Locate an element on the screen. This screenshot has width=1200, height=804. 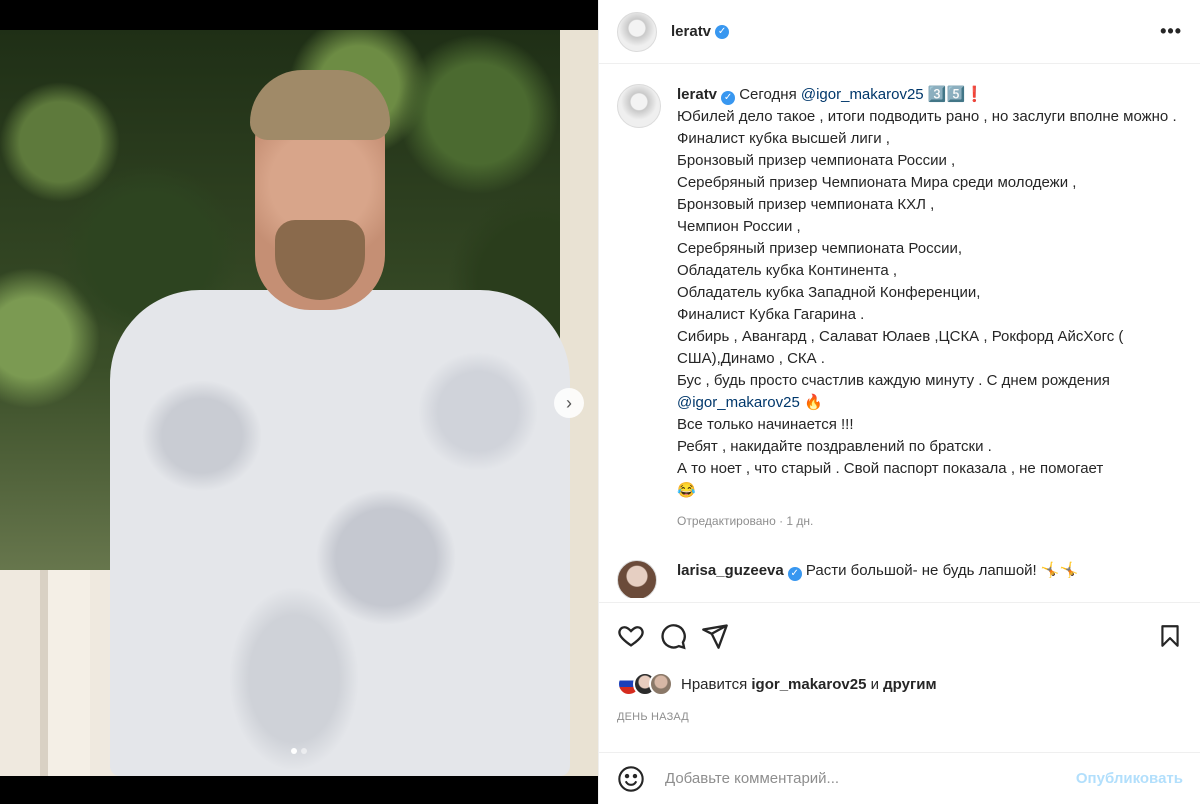
add-comment-bar: Опубликовать is located at coordinates (899, 778).